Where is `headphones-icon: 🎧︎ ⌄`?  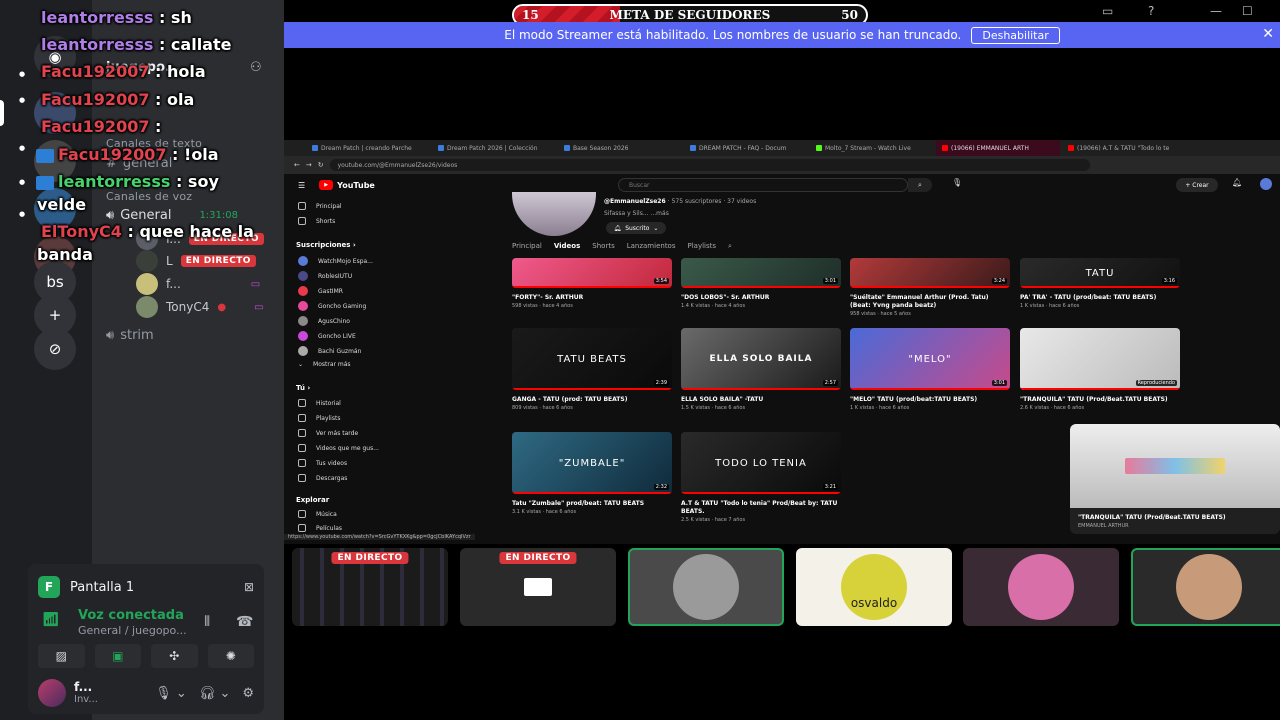 headphones-icon: 🎧︎ ⌄ is located at coordinates (215, 693).